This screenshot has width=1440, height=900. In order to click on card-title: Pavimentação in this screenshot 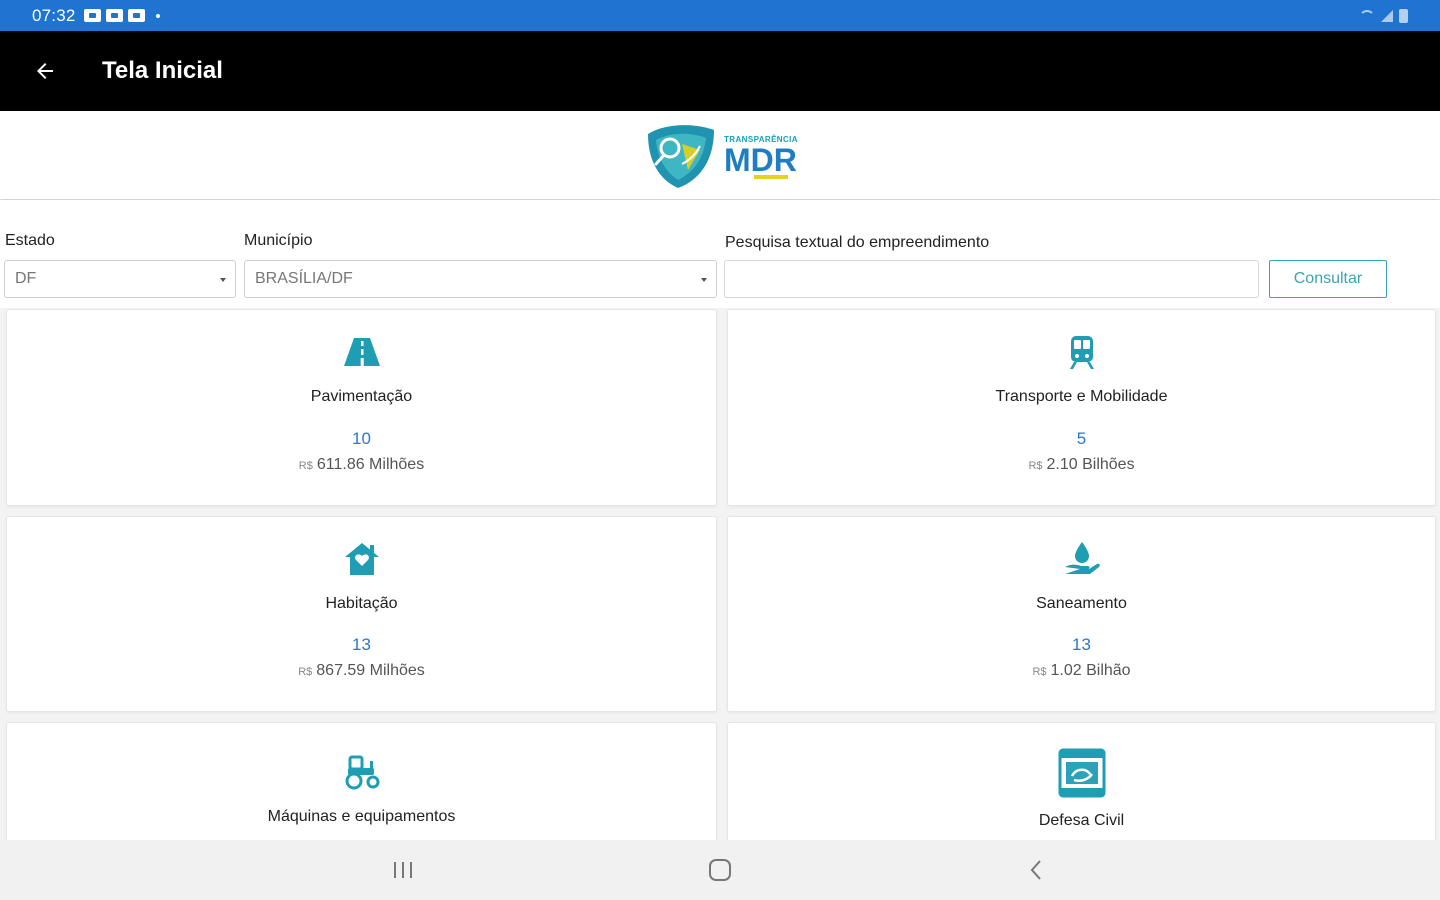, I will do `click(361, 396)`.